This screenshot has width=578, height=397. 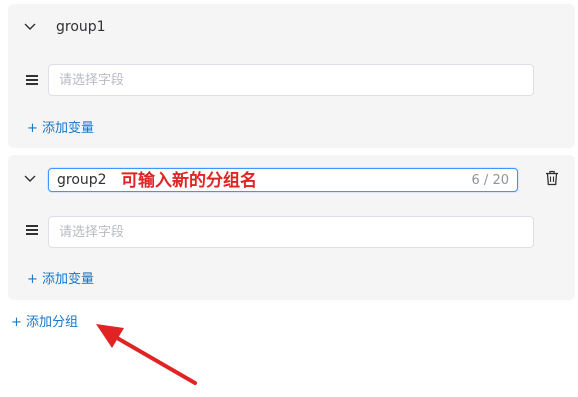 What do you see at coordinates (283, 180) in the screenshot?
I see `group-name-input: group2 6 / 20` at bounding box center [283, 180].